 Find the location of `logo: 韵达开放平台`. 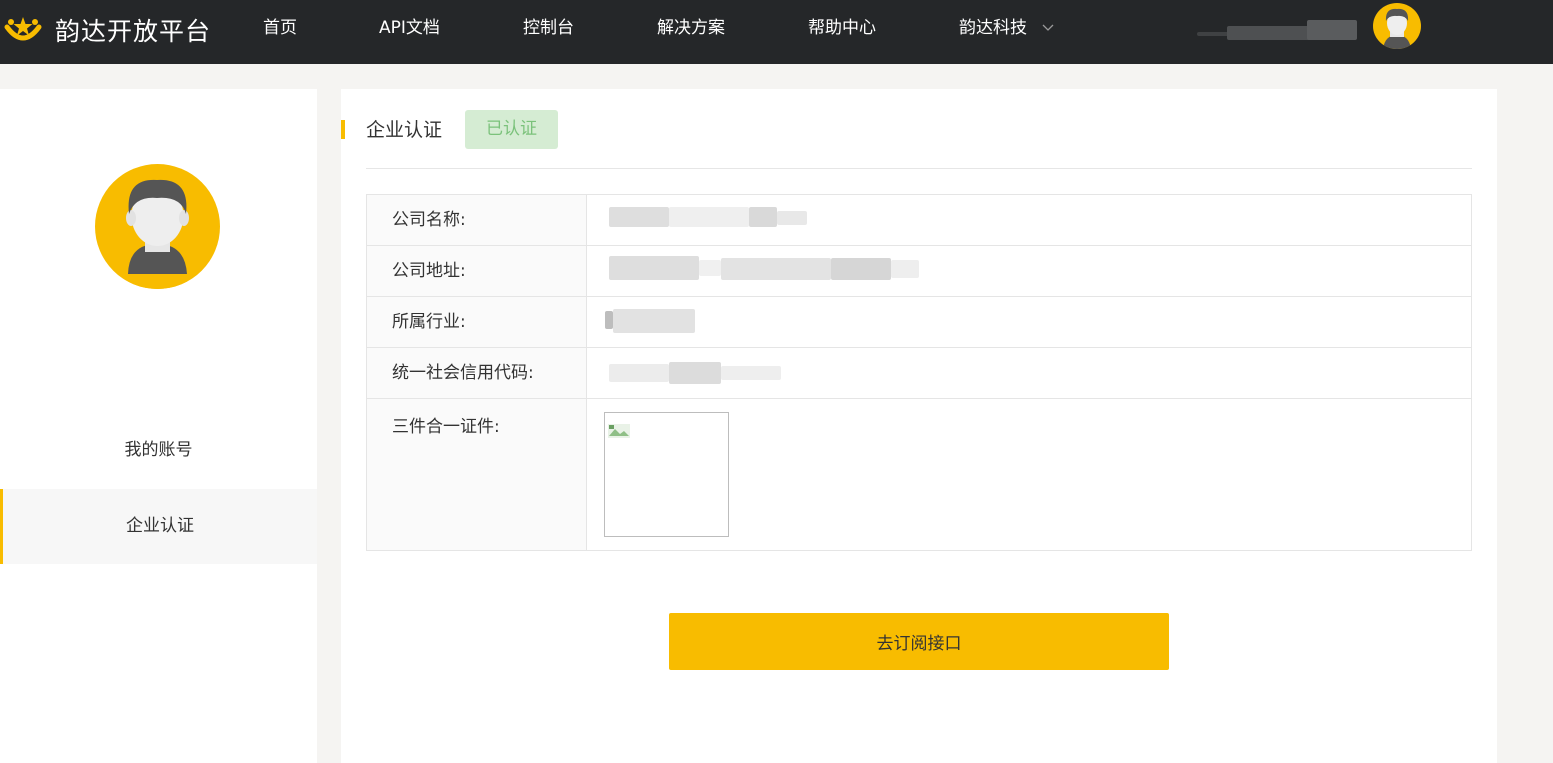

logo: 韵达开放平台 is located at coordinates (107, 30).